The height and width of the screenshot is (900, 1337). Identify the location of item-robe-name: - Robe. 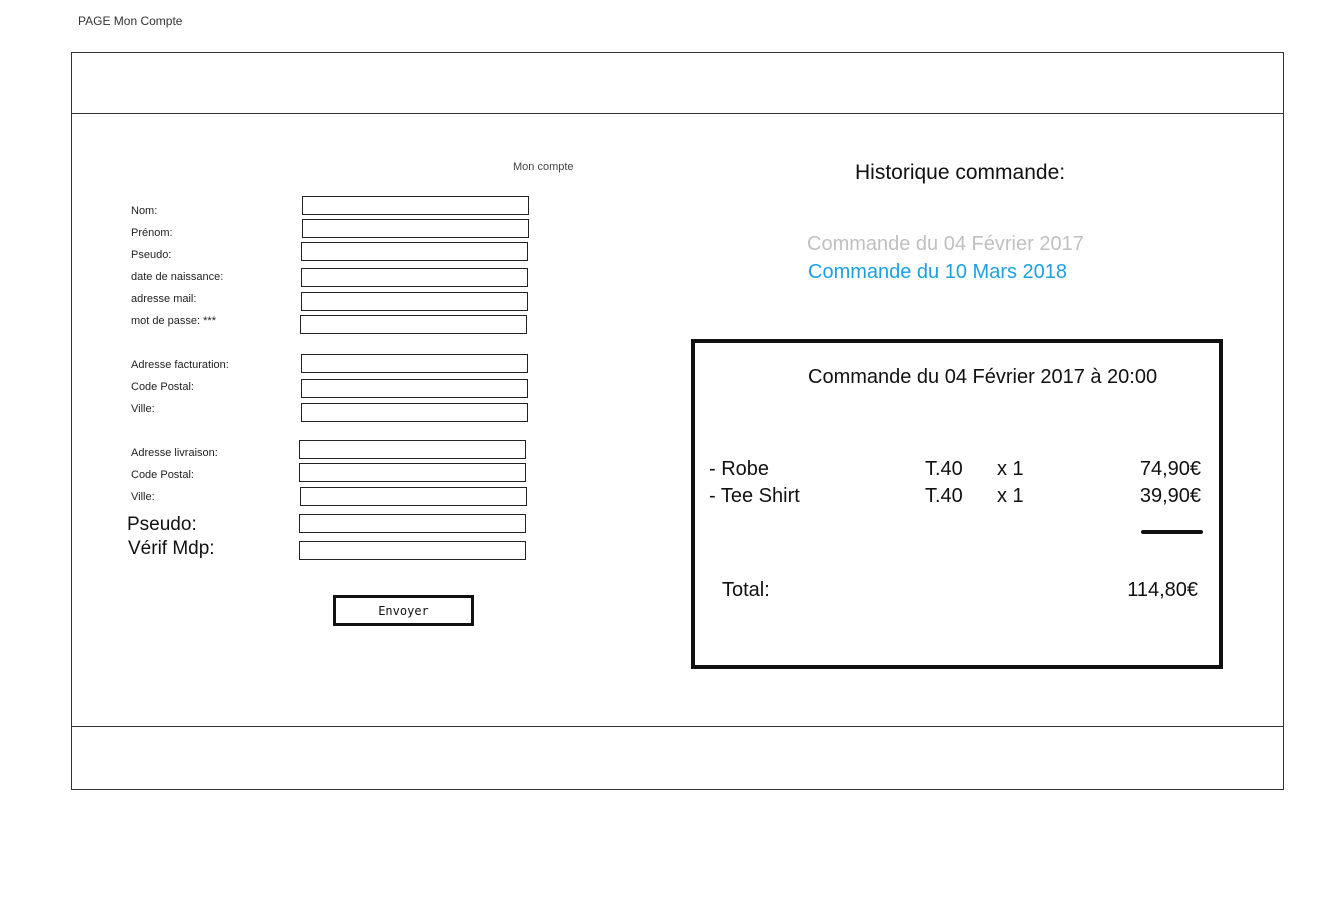
(739, 469).